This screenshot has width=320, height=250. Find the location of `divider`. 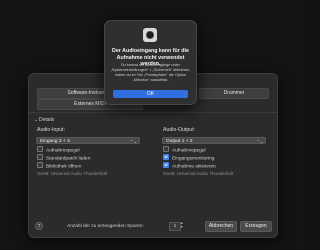

divider is located at coordinates (153, 112).